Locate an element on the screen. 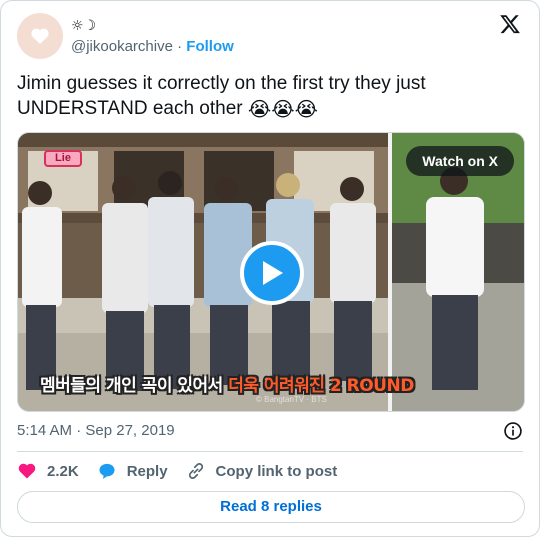 This screenshot has width=540, height=537. caption-orange: 더욱 어려워진 2 ROUND is located at coordinates (321, 386).